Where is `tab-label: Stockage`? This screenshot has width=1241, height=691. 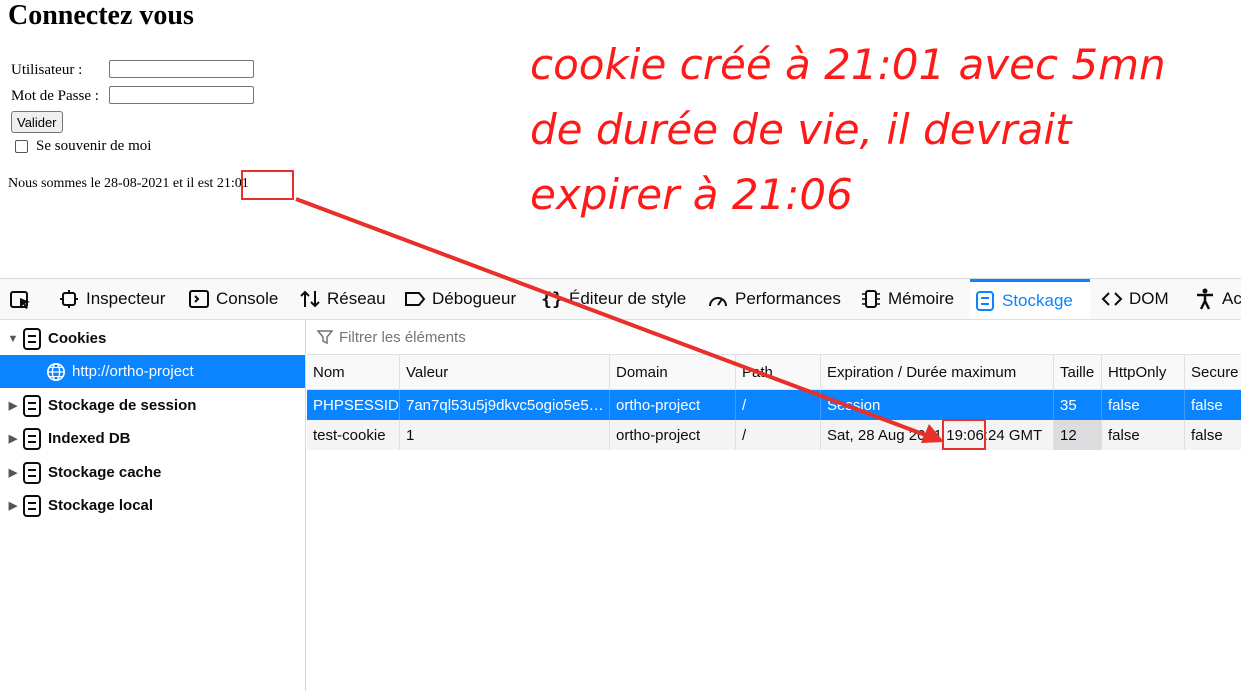 tab-label: Stockage is located at coordinates (1037, 300).